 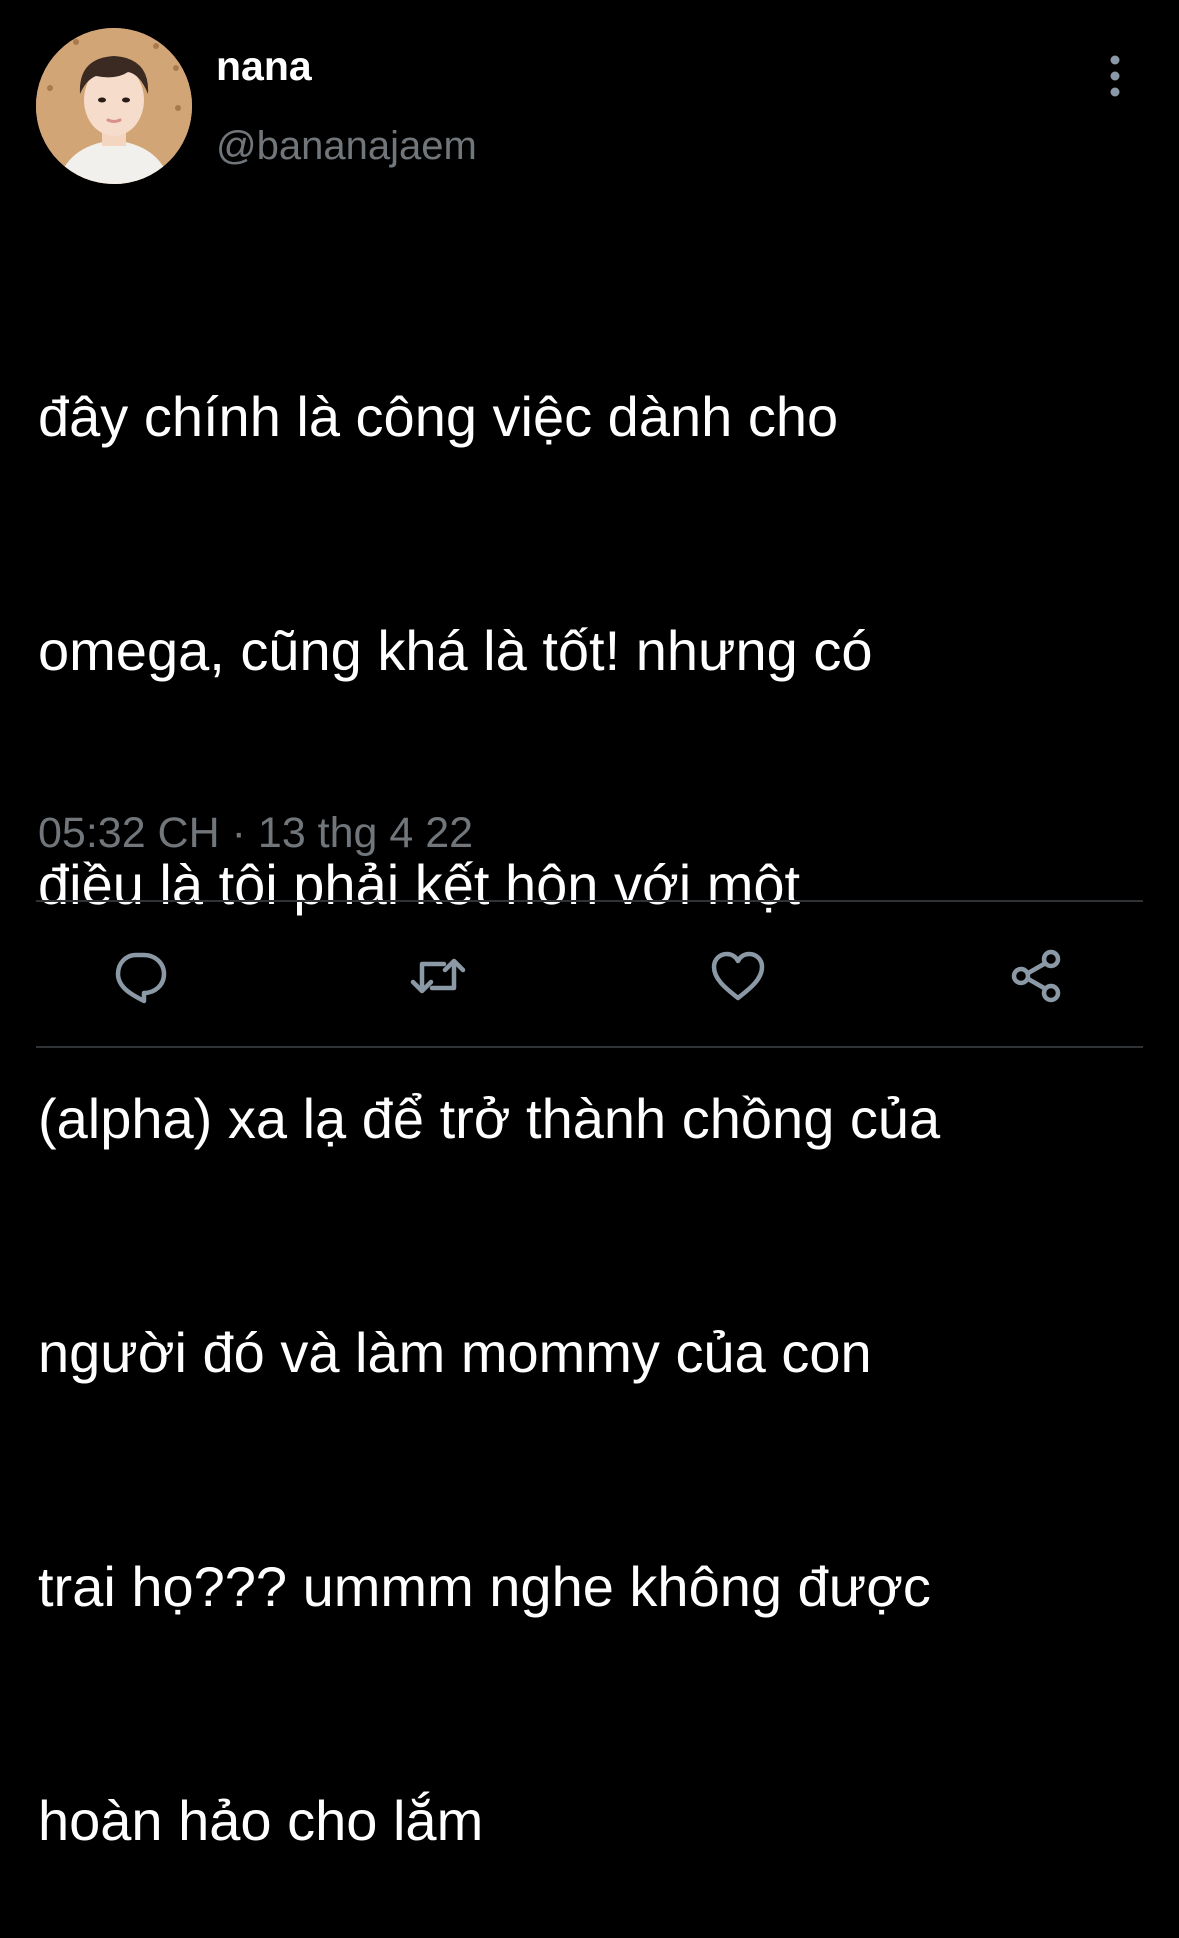 What do you see at coordinates (365, 833) in the screenshot?
I see `tweet-date: 13 thg 4 22` at bounding box center [365, 833].